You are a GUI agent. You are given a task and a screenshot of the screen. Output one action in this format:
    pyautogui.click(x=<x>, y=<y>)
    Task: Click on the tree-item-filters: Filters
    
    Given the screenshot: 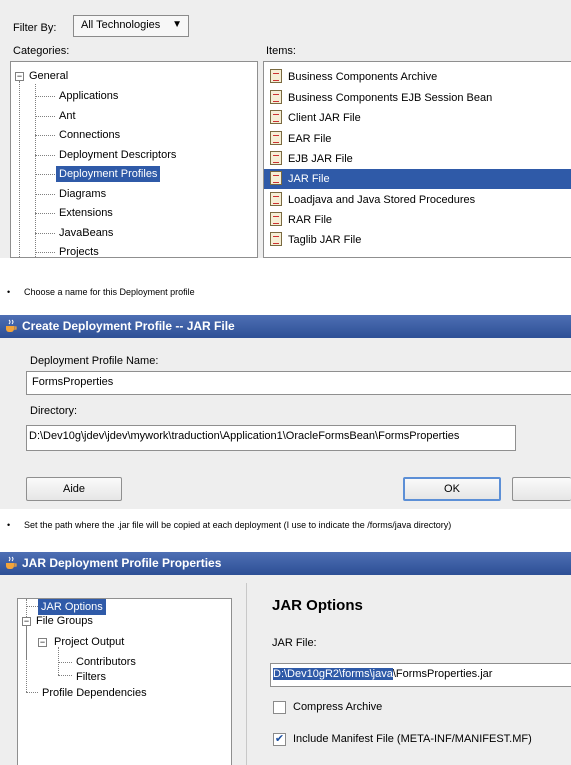 What is the action you would take?
    pyautogui.click(x=91, y=677)
    